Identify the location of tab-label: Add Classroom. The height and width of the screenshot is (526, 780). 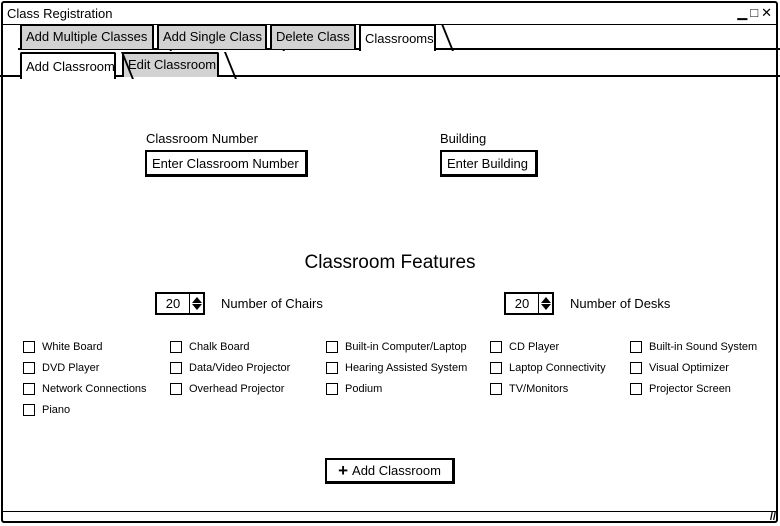
(70, 66).